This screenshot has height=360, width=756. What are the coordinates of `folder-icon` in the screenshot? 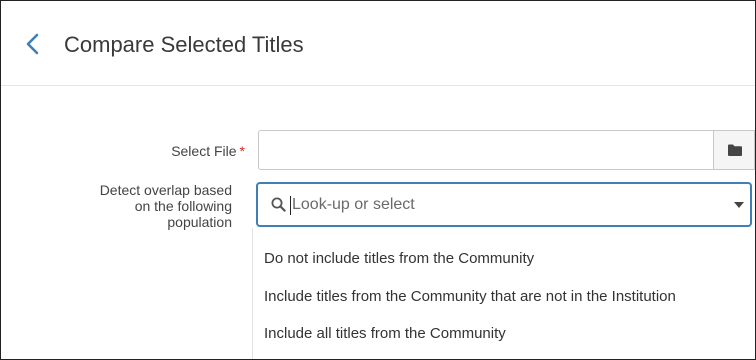 It's located at (735, 150).